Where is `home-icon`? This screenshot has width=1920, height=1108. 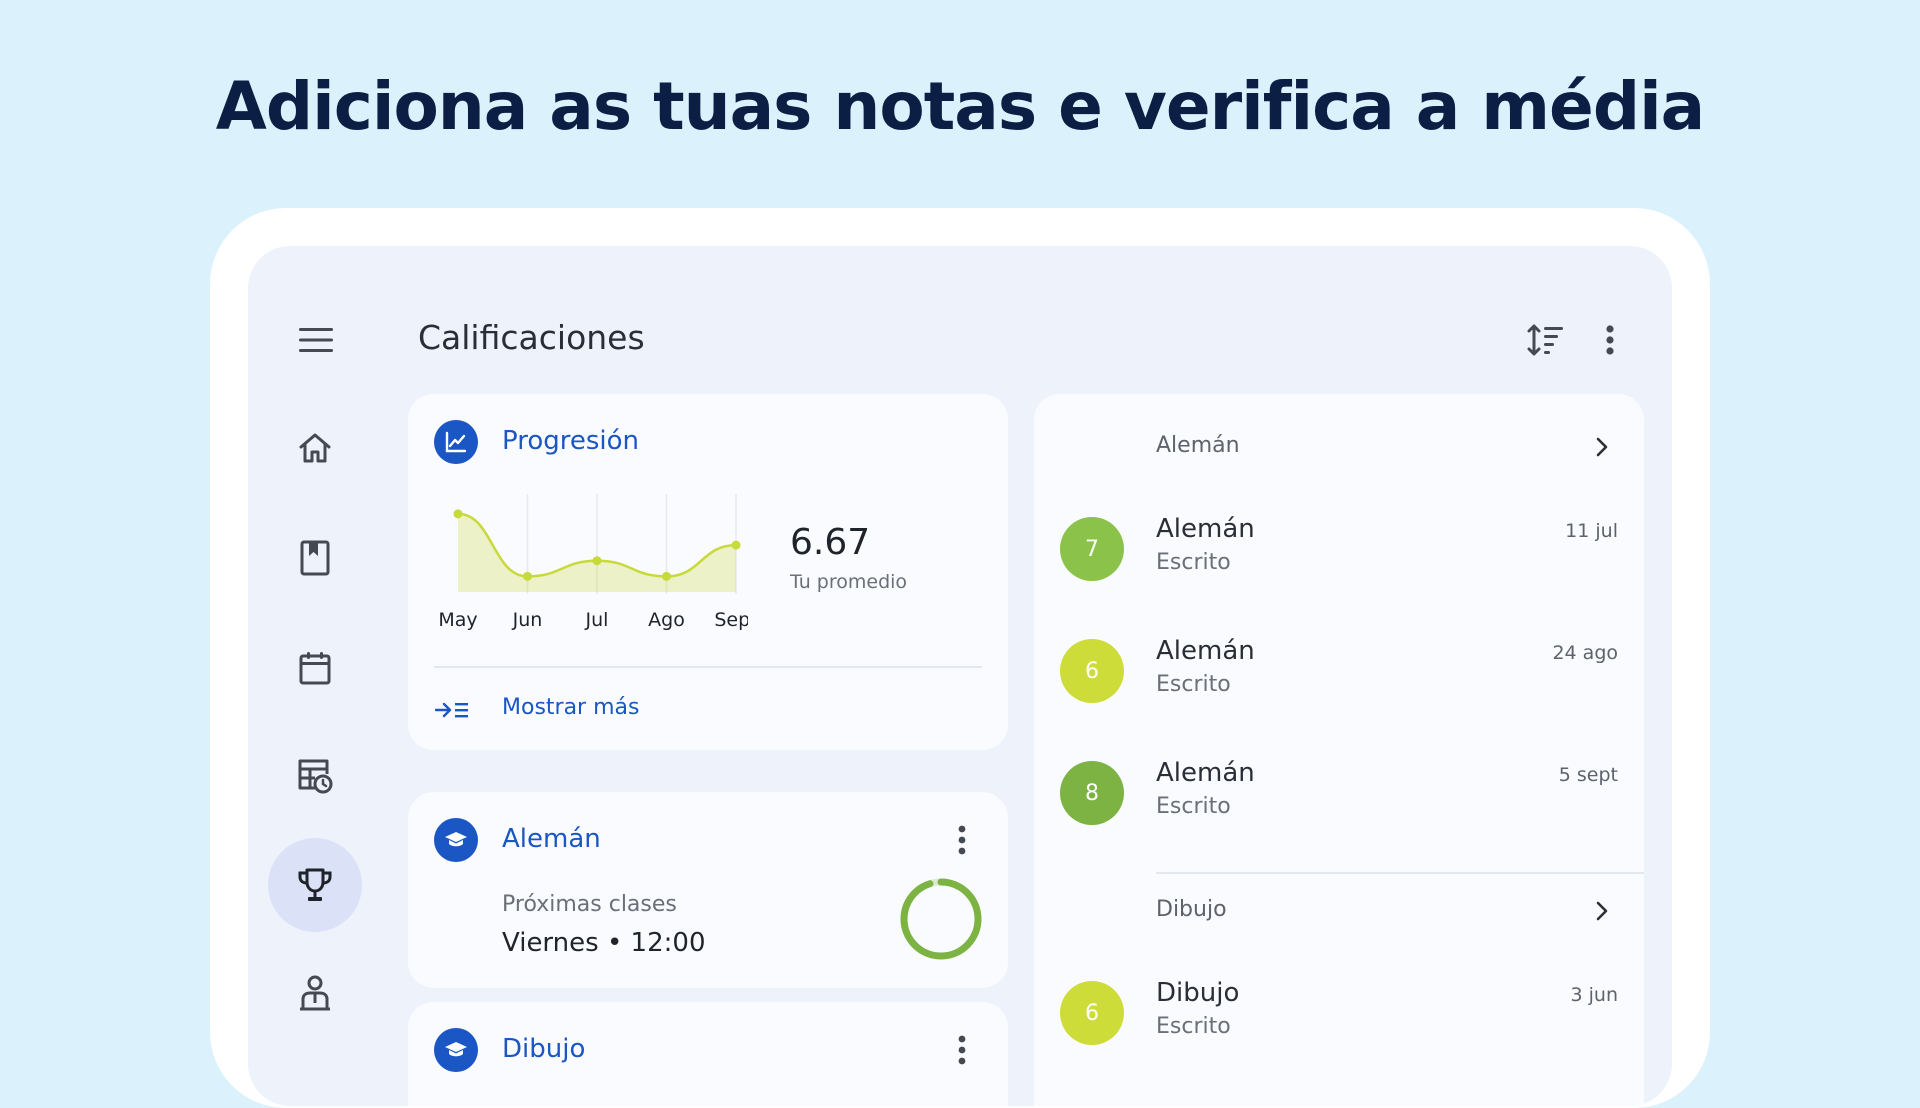 home-icon is located at coordinates (315, 448).